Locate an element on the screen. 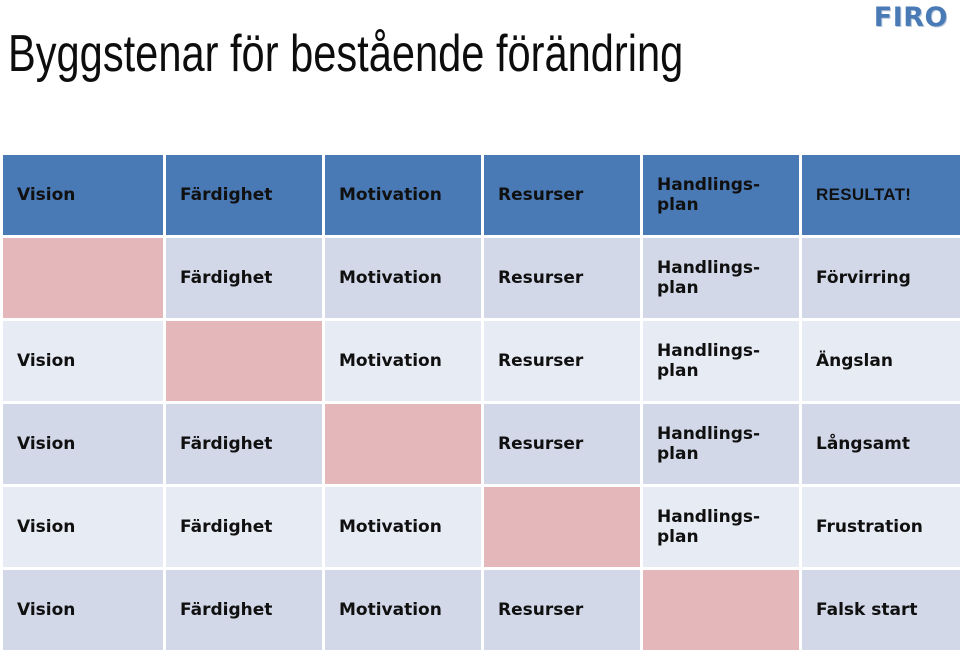 Image resolution: width=960 pixels, height=656 pixels. matrix-cell-resultat: Ängslan is located at coordinates (881, 361).